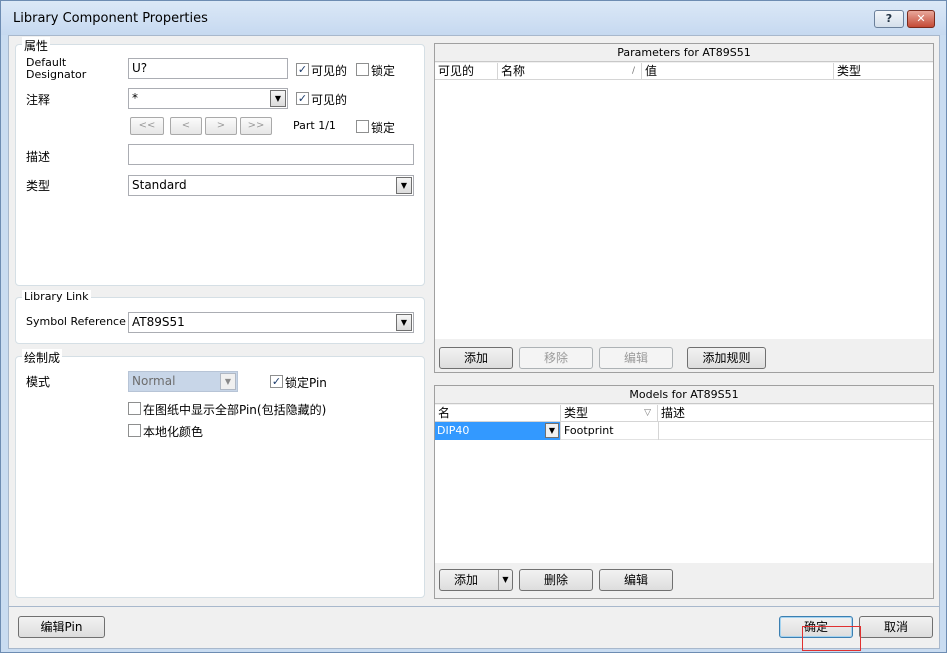  I want to click on close-button: ✕, so click(921, 19).